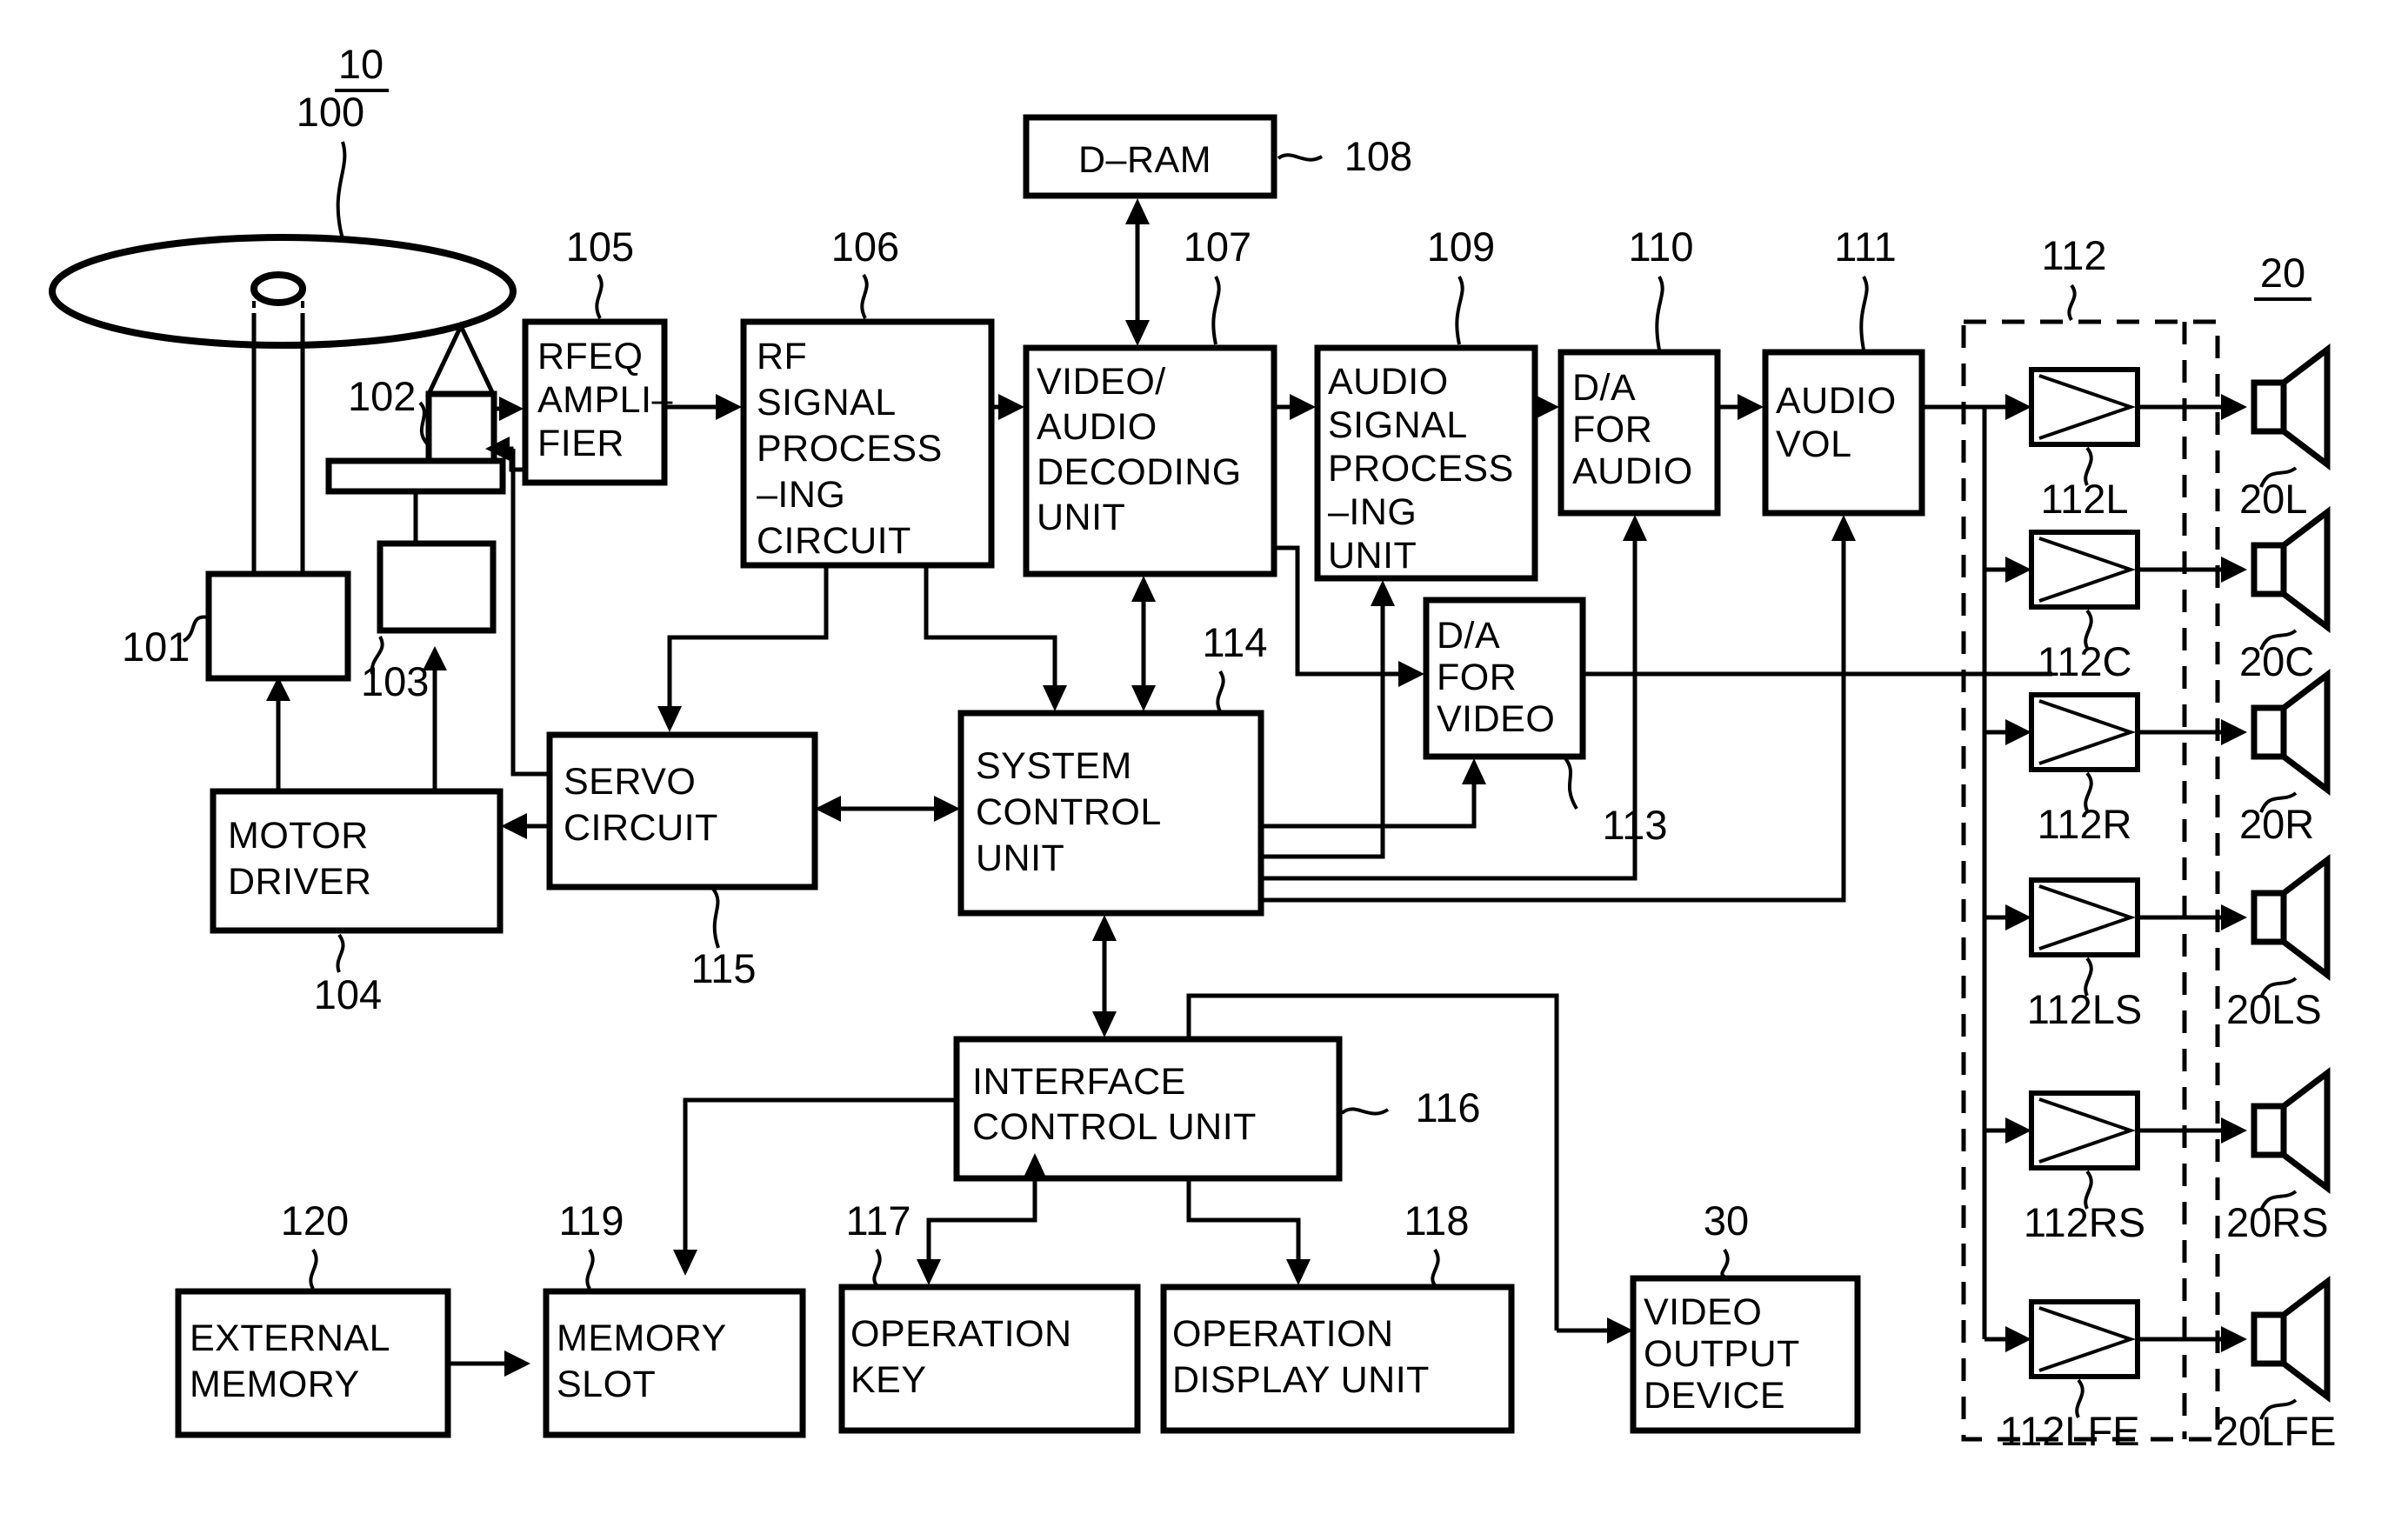  I want to click on rfsp-label-1: SIGNAL, so click(827, 403).